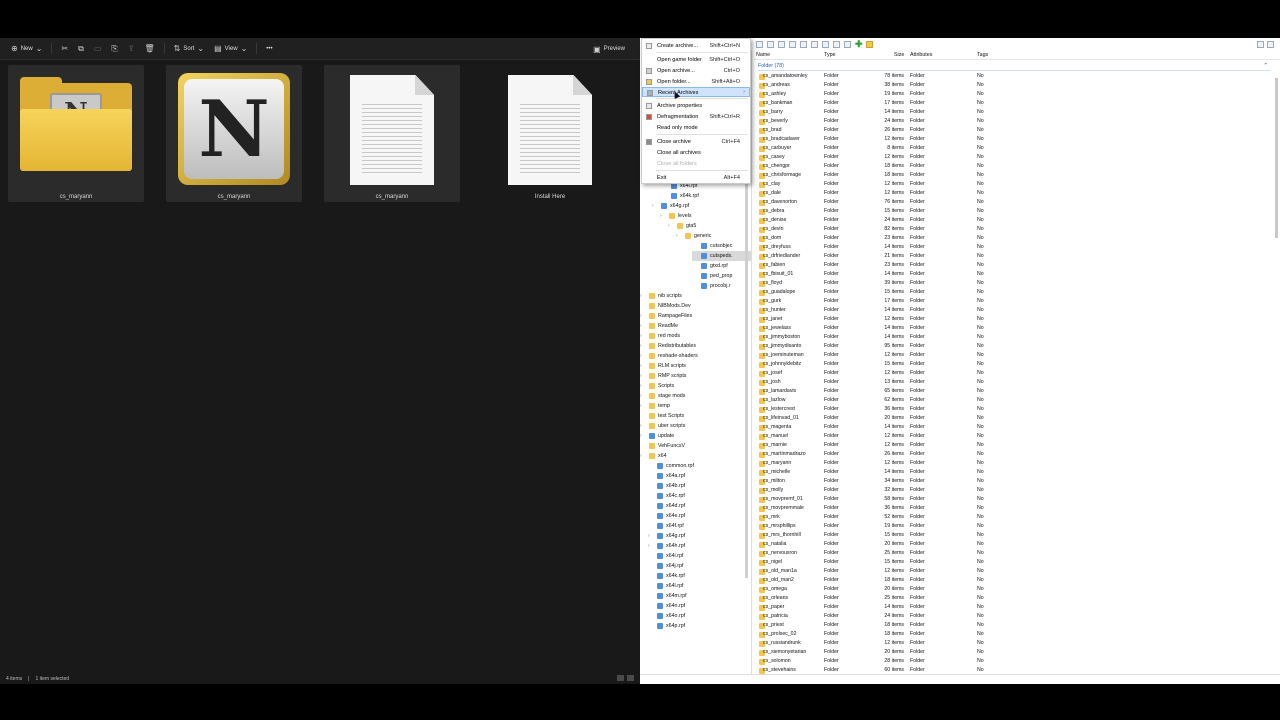 The width and height of the screenshot is (1280, 720). What do you see at coordinates (695, 406) in the screenshot?
I see `tree-node: › temp` at bounding box center [695, 406].